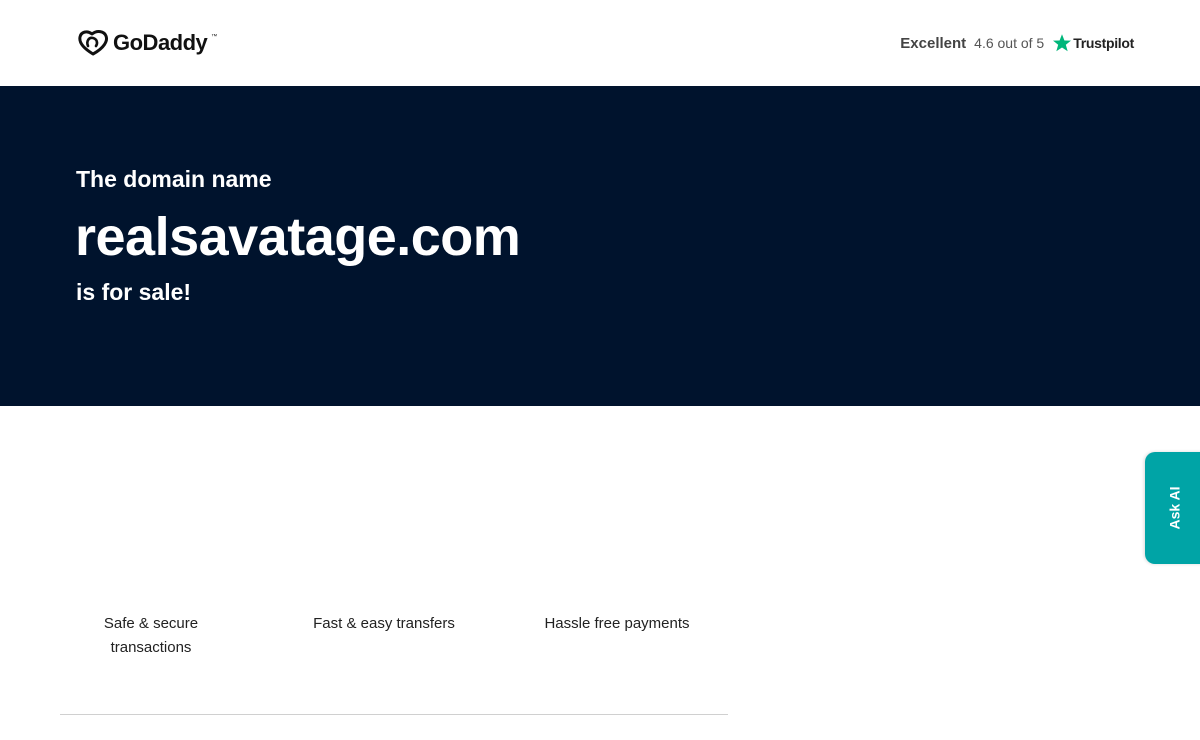 This screenshot has width=1200, height=740. What do you see at coordinates (134, 292) in the screenshot?
I see `hero-for-sale: is for sale!` at bounding box center [134, 292].